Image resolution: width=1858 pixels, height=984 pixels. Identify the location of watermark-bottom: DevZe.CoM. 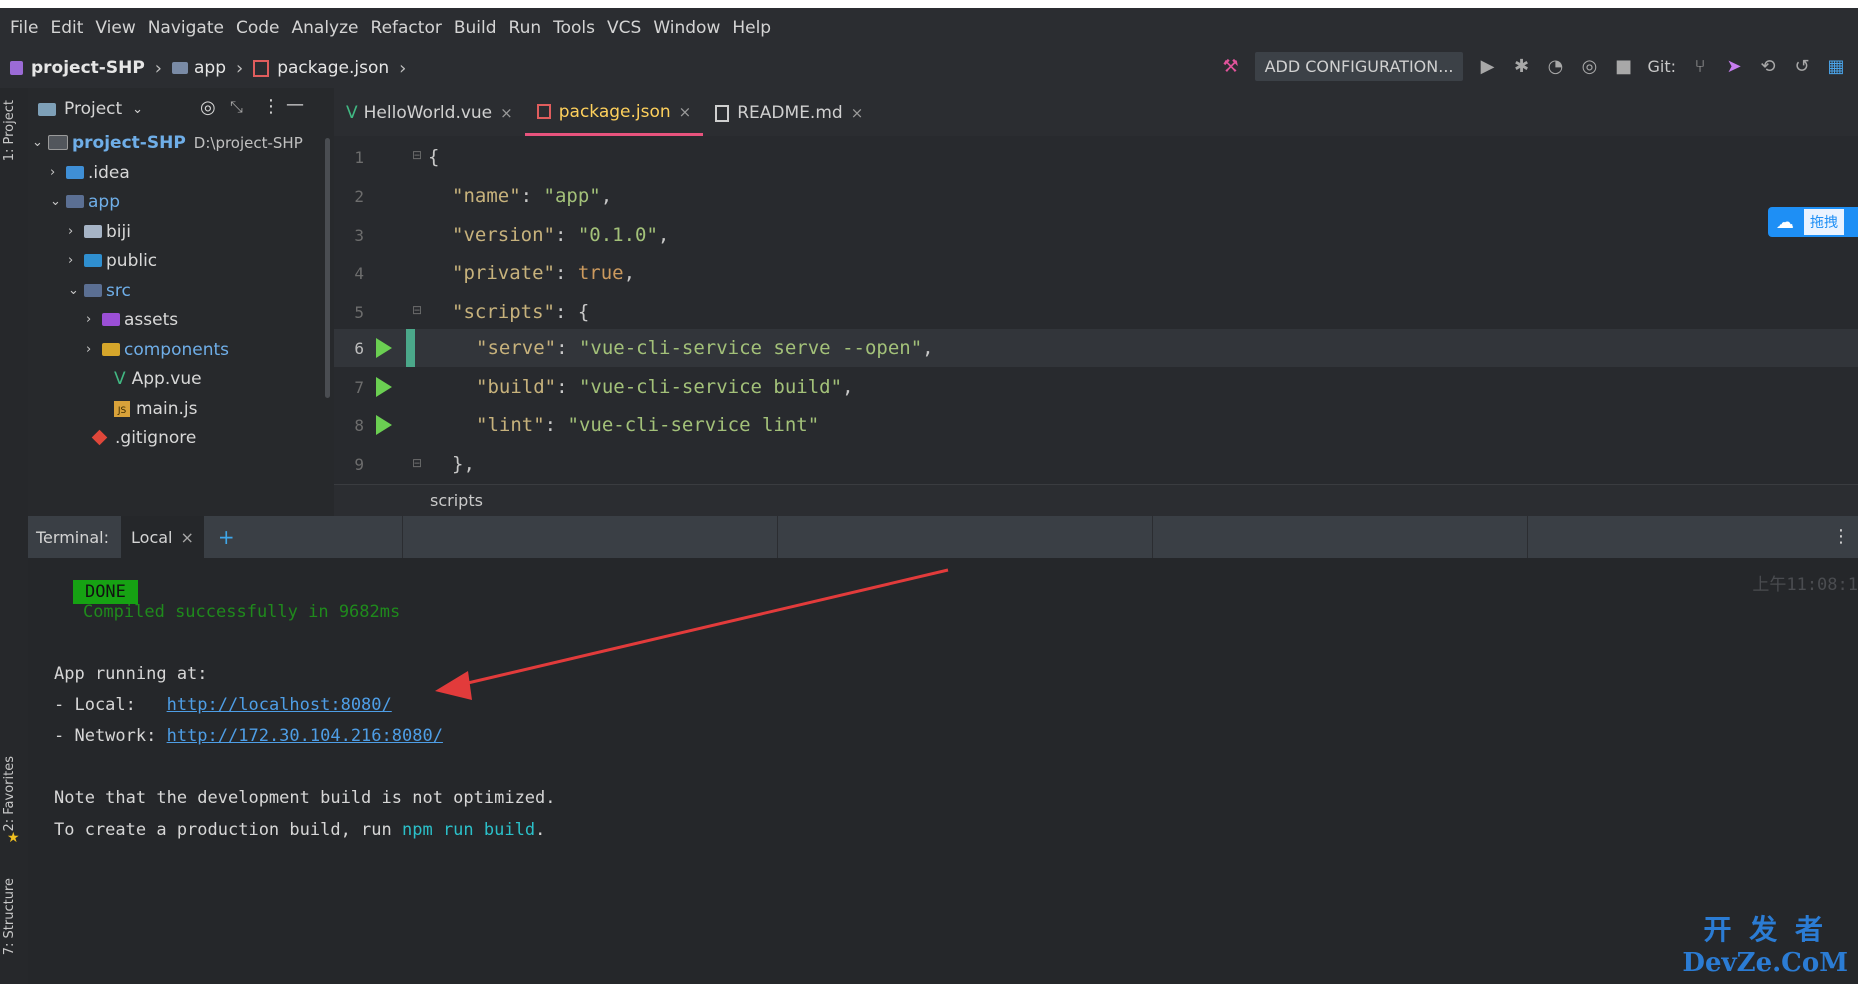
(1765, 963).